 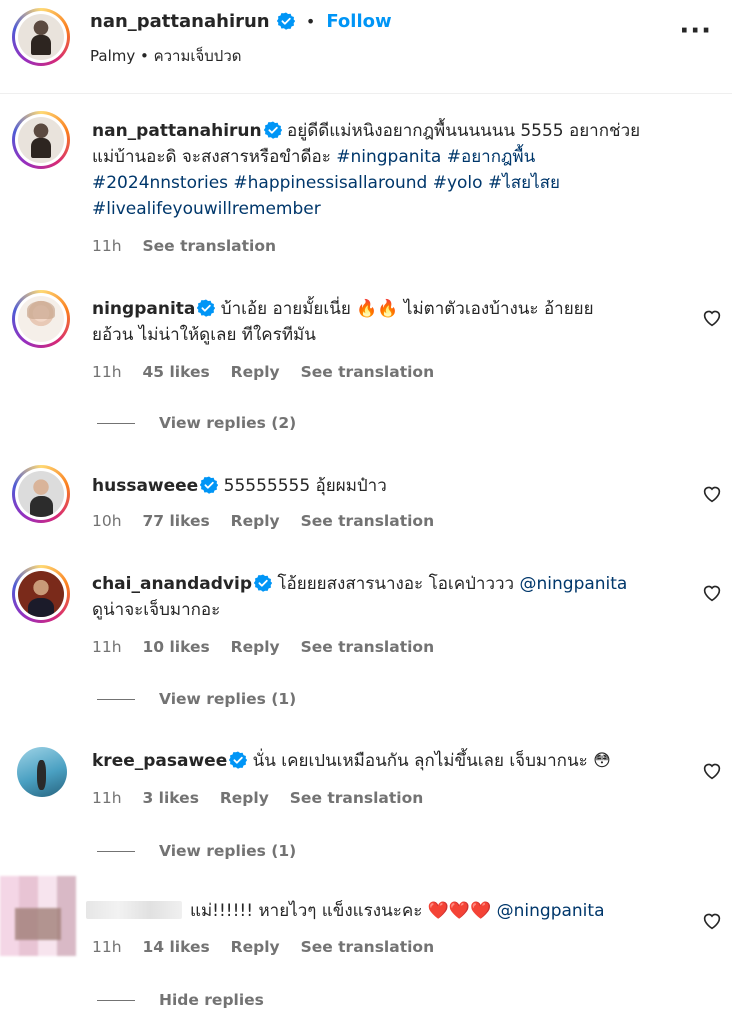 I want to click on caption-username: nan_pattanahirun, so click(x=177, y=131).